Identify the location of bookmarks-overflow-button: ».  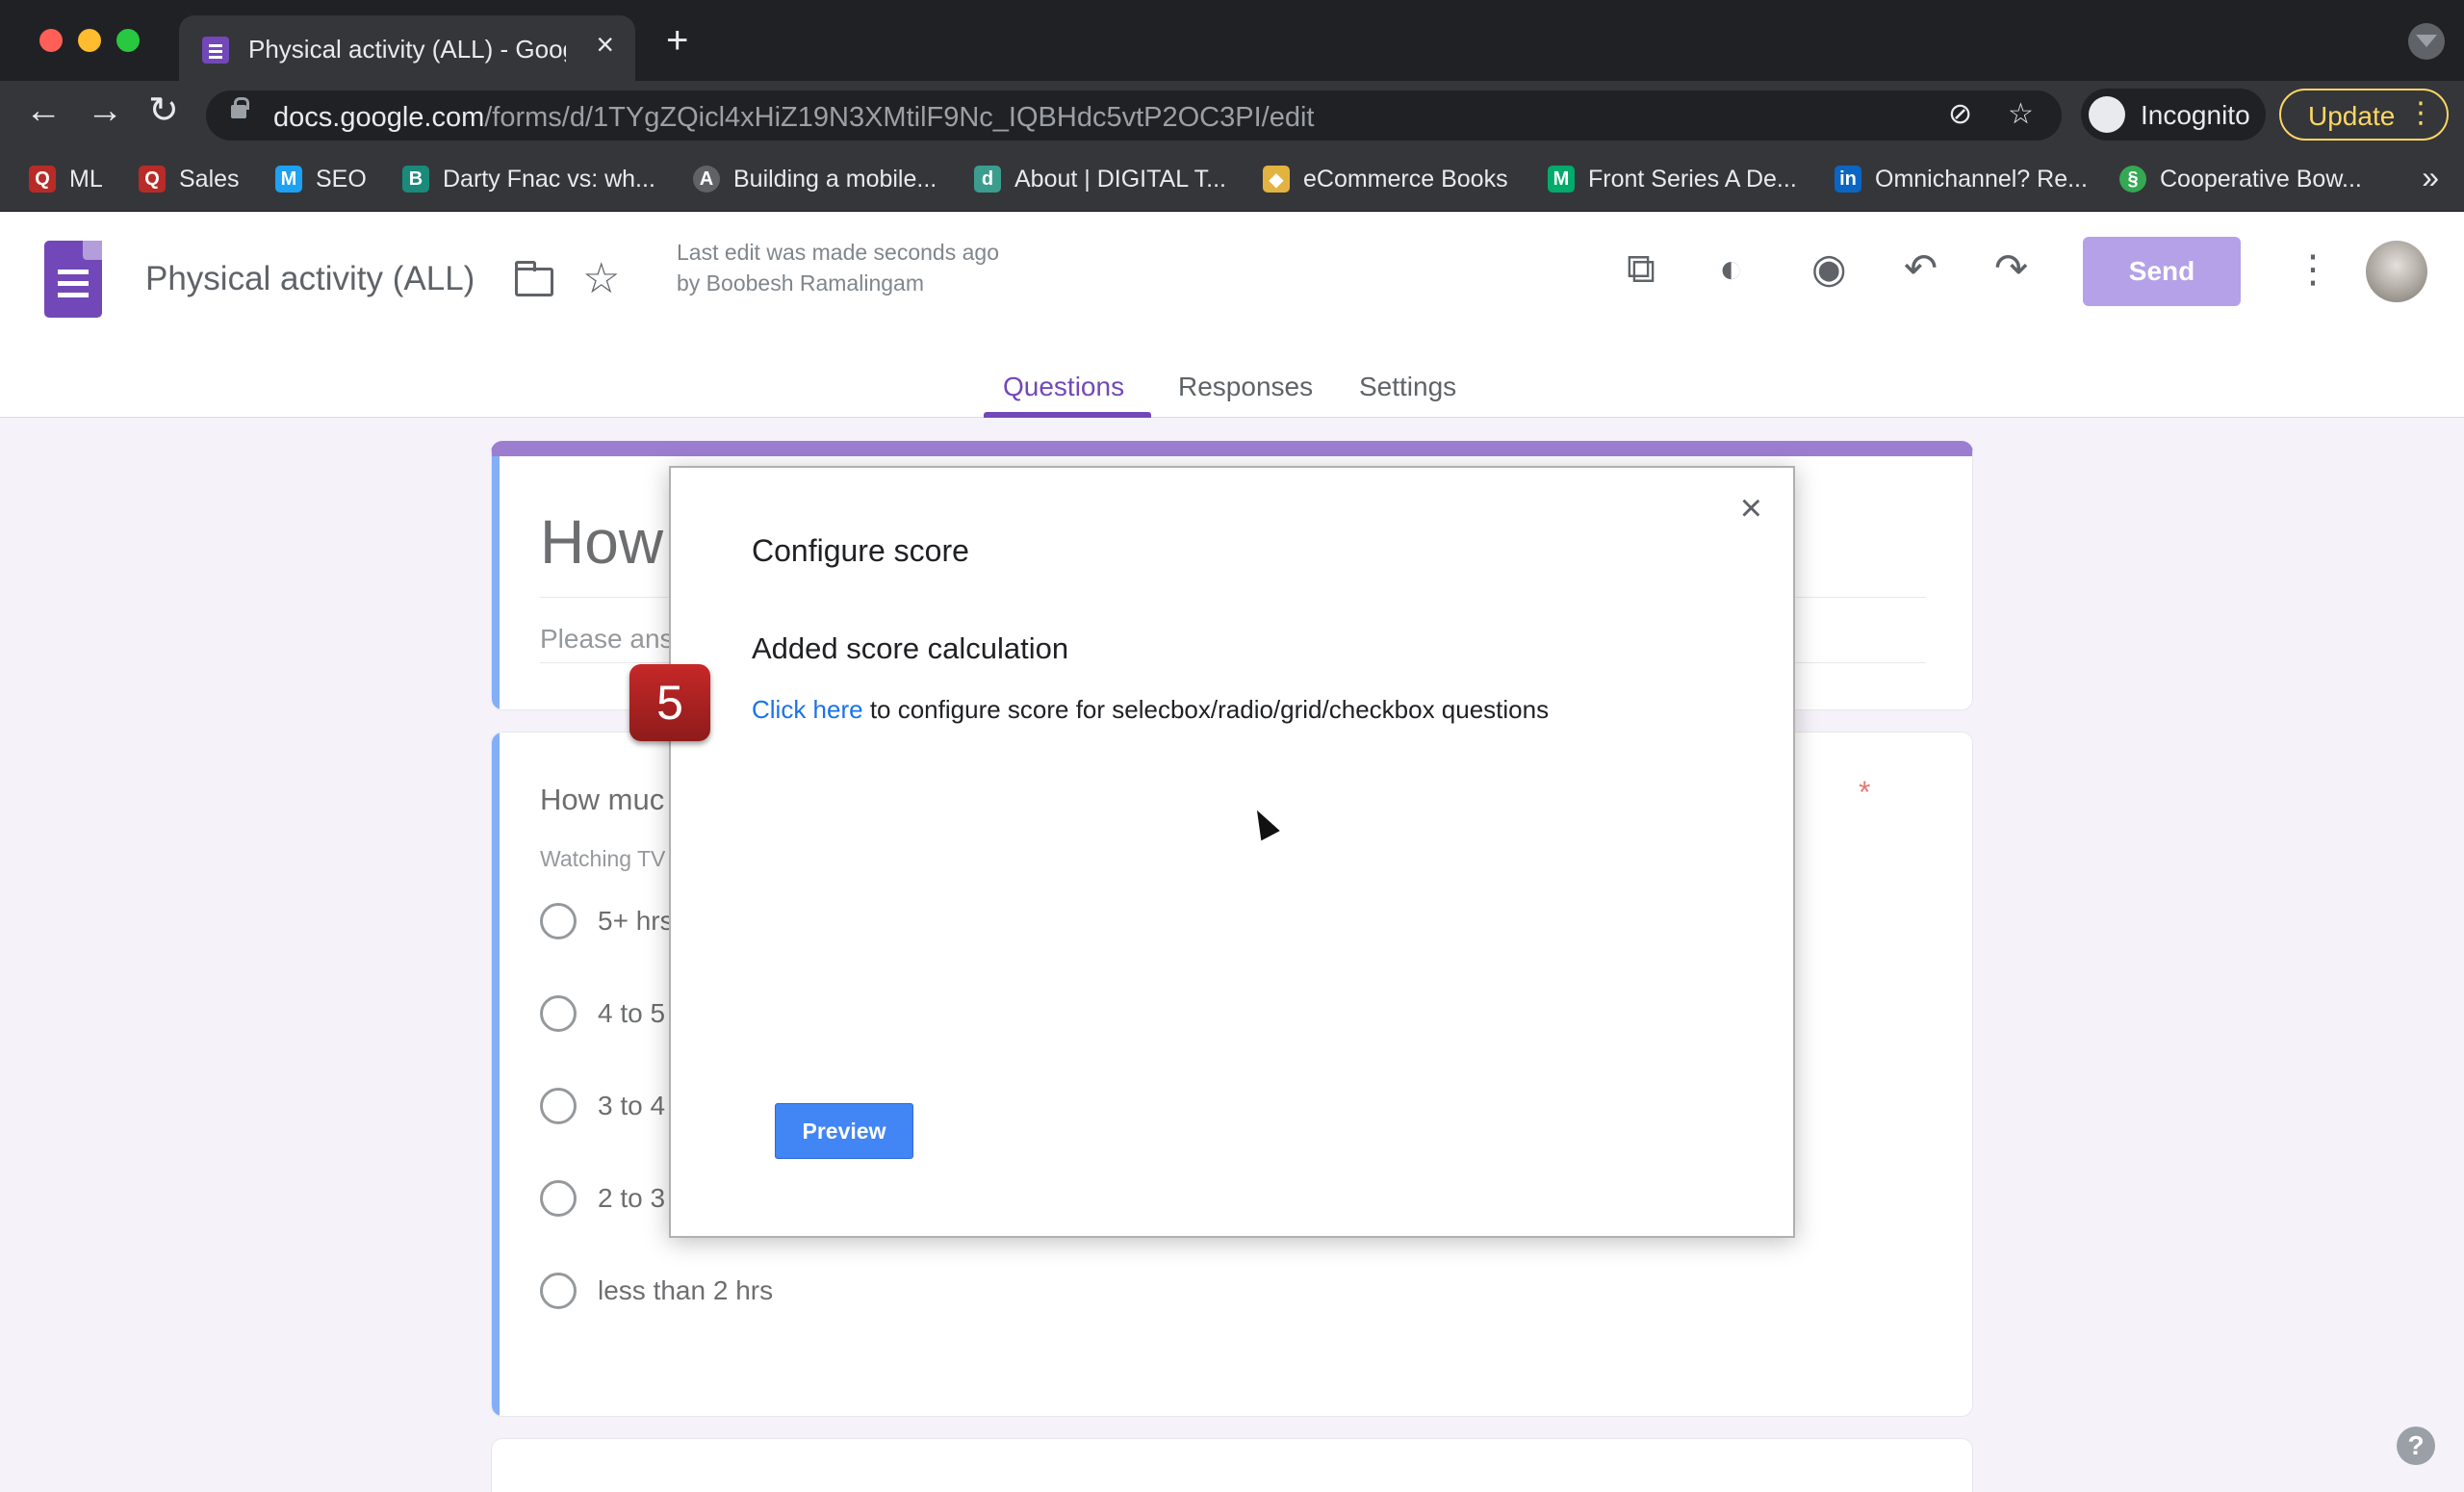
(2430, 177).